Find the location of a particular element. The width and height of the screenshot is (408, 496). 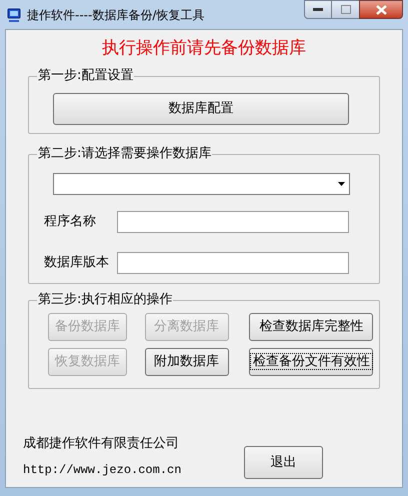

window-title: 捷作软件----数据库备份/恢复工具 is located at coordinates (115, 15).